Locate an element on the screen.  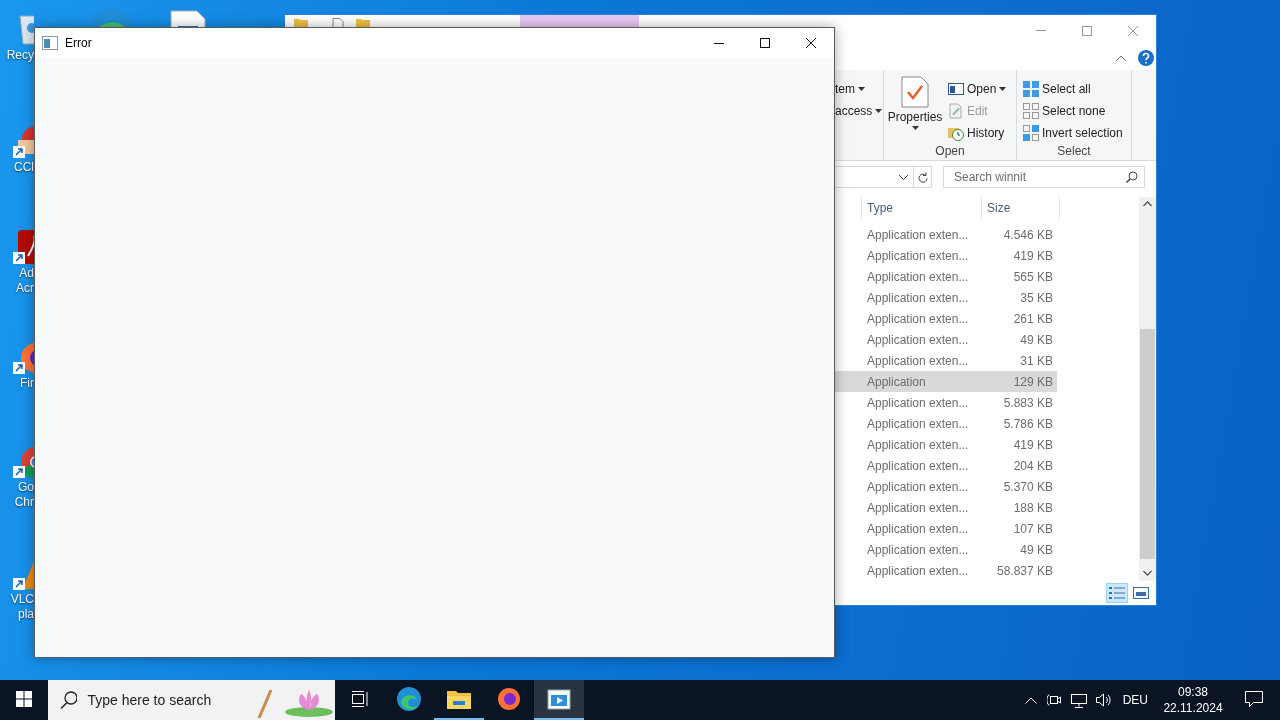
search-icon is located at coordinates (69, 700).